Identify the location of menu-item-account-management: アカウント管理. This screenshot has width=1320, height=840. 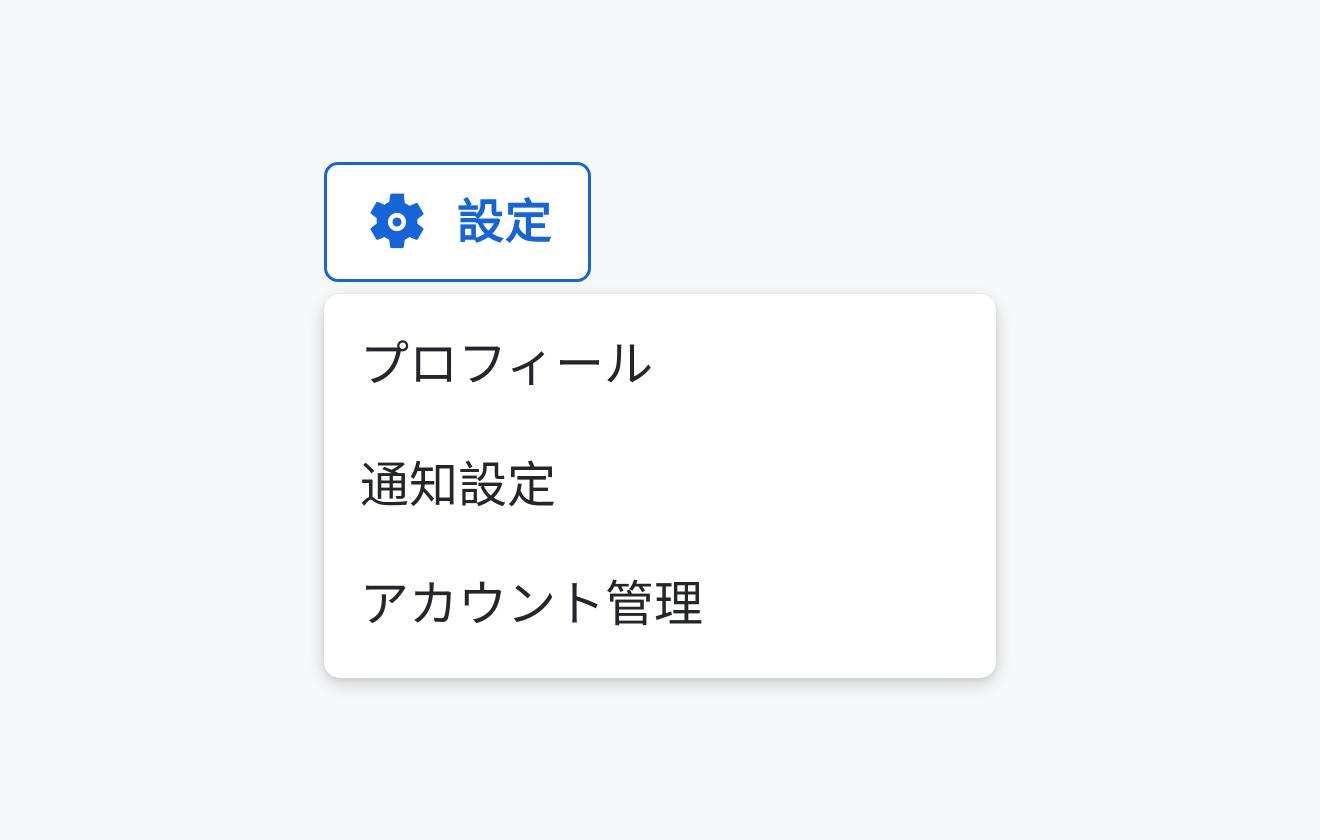
(660, 604).